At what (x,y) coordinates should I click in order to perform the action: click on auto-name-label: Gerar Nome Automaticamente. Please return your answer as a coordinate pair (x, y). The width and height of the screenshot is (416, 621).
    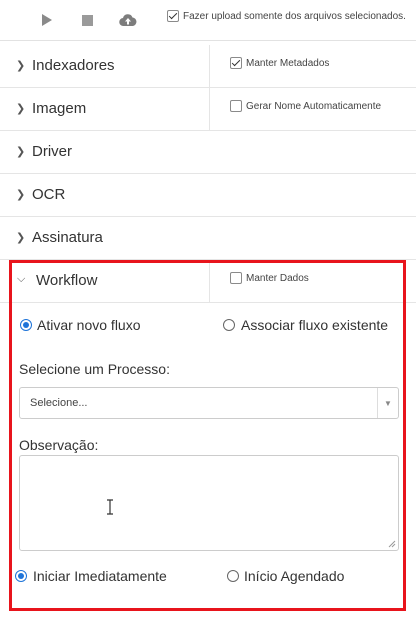
    Looking at the image, I should click on (314, 106).